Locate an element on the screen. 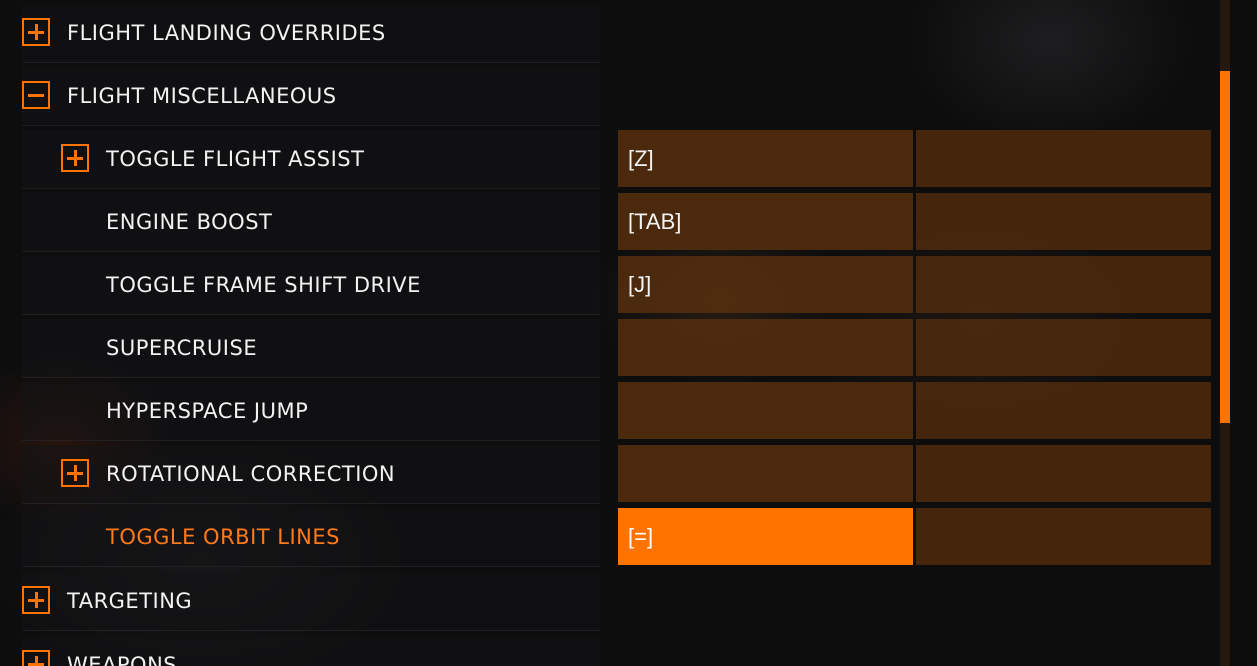  category-label: FLIGHT MISCELLANEOUS is located at coordinates (202, 96).